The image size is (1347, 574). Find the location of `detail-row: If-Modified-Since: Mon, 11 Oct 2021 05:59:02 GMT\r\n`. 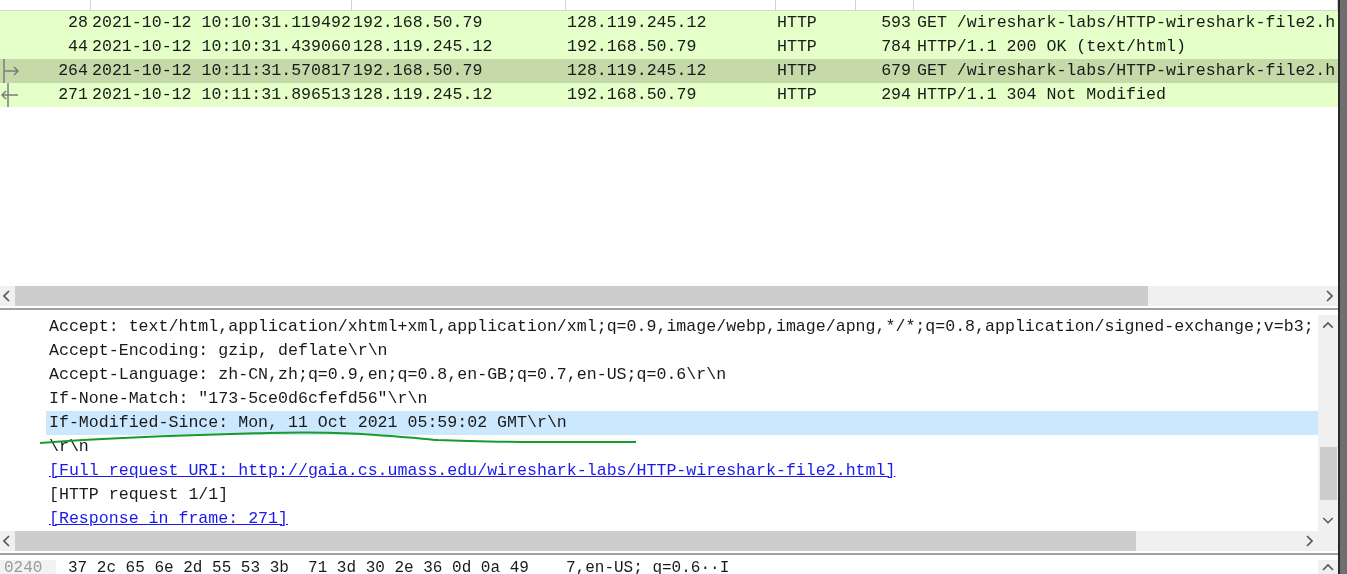

detail-row: If-Modified-Since: Mon, 11 Oct 2021 05:59:02 GMT\r\n is located at coordinates (682, 423).